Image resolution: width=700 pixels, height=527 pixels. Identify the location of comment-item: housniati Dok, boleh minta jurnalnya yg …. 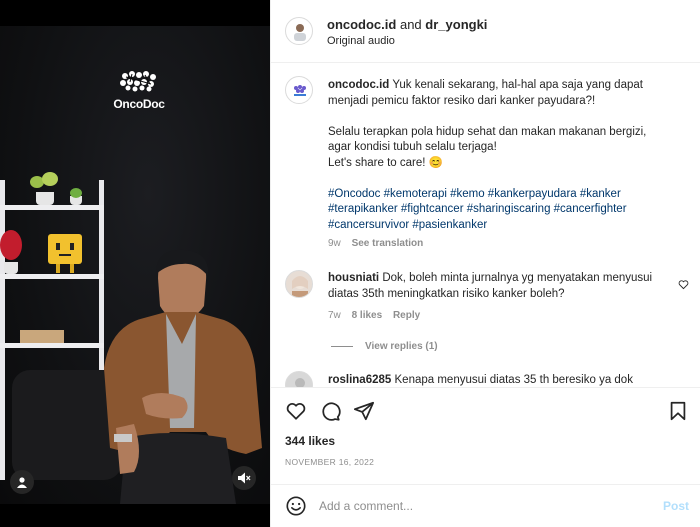
(500, 286).